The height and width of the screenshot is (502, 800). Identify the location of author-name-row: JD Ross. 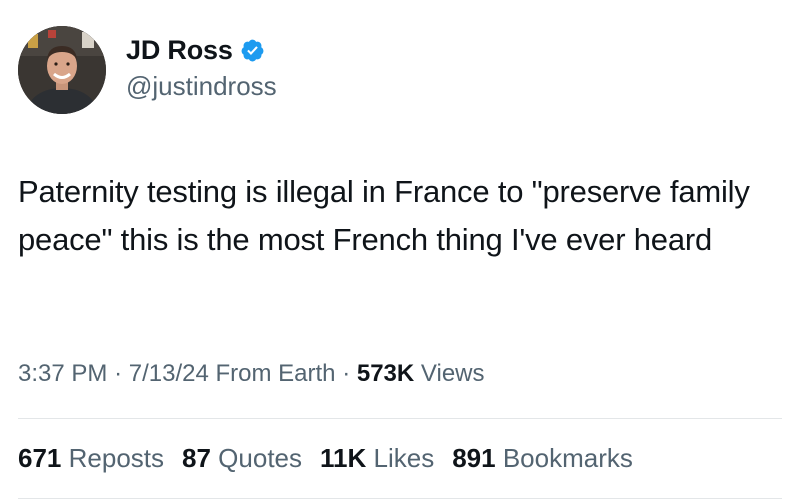
(195, 50).